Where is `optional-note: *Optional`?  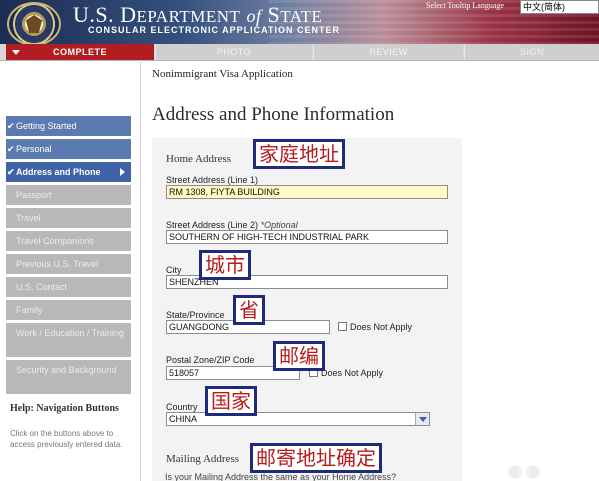
optional-note: *Optional is located at coordinates (279, 225).